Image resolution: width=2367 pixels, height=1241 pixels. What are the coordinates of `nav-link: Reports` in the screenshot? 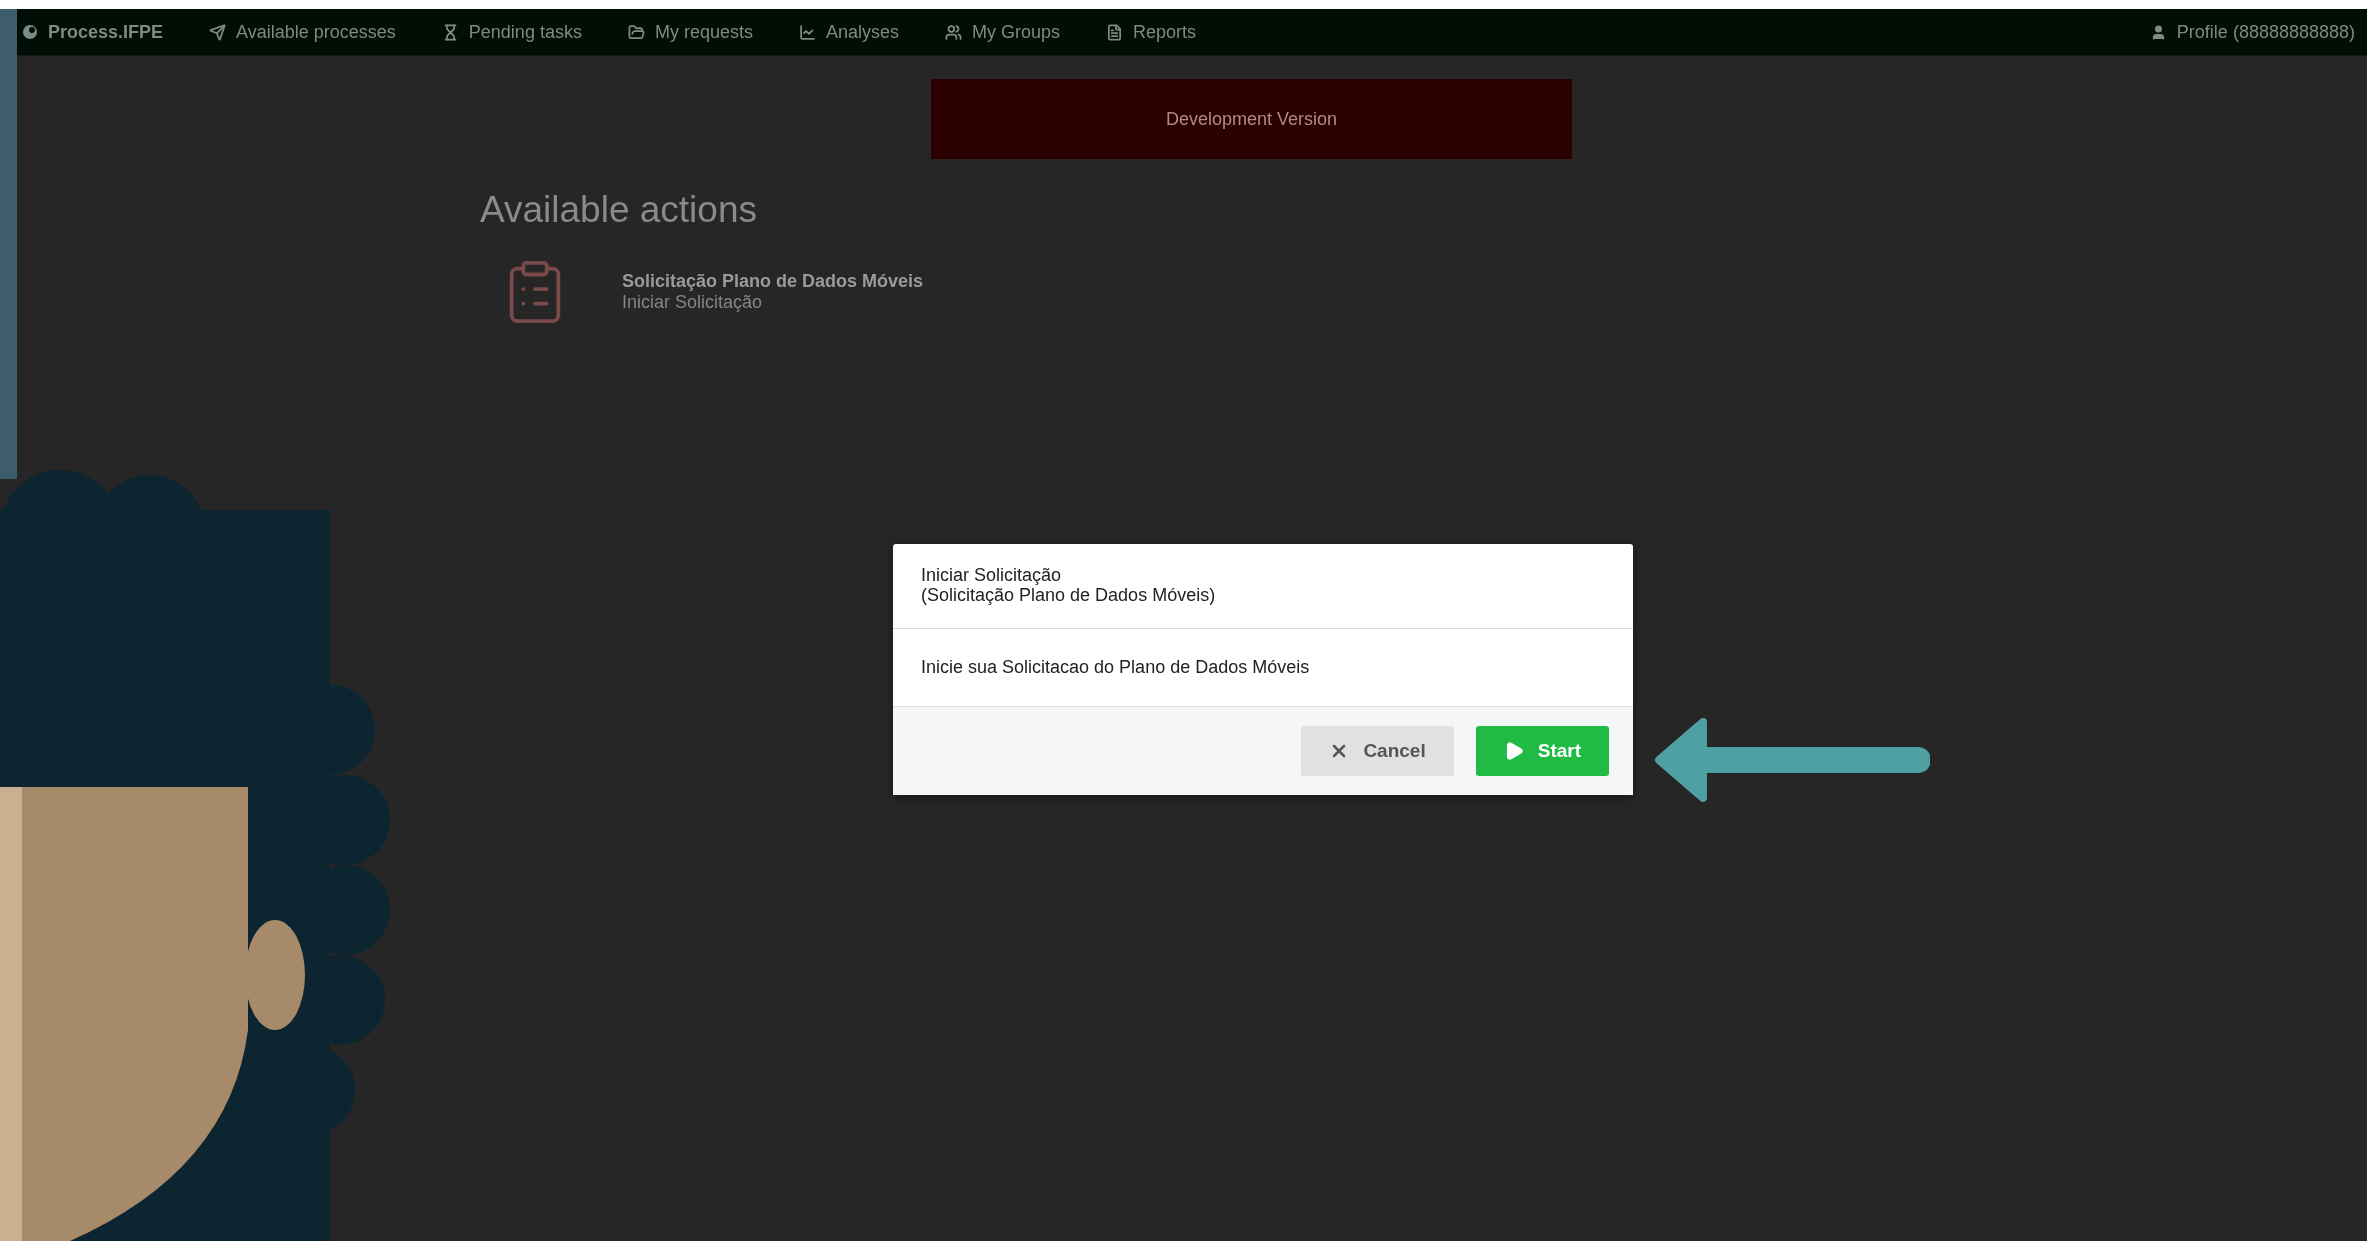 It's located at (1151, 32).